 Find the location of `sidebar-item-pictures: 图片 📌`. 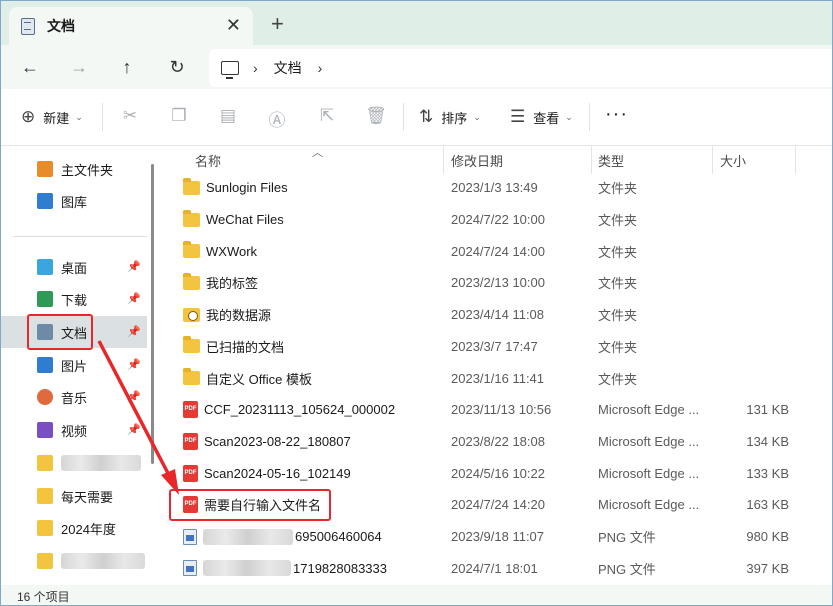

sidebar-item-pictures: 图片 📌 is located at coordinates (74, 365).